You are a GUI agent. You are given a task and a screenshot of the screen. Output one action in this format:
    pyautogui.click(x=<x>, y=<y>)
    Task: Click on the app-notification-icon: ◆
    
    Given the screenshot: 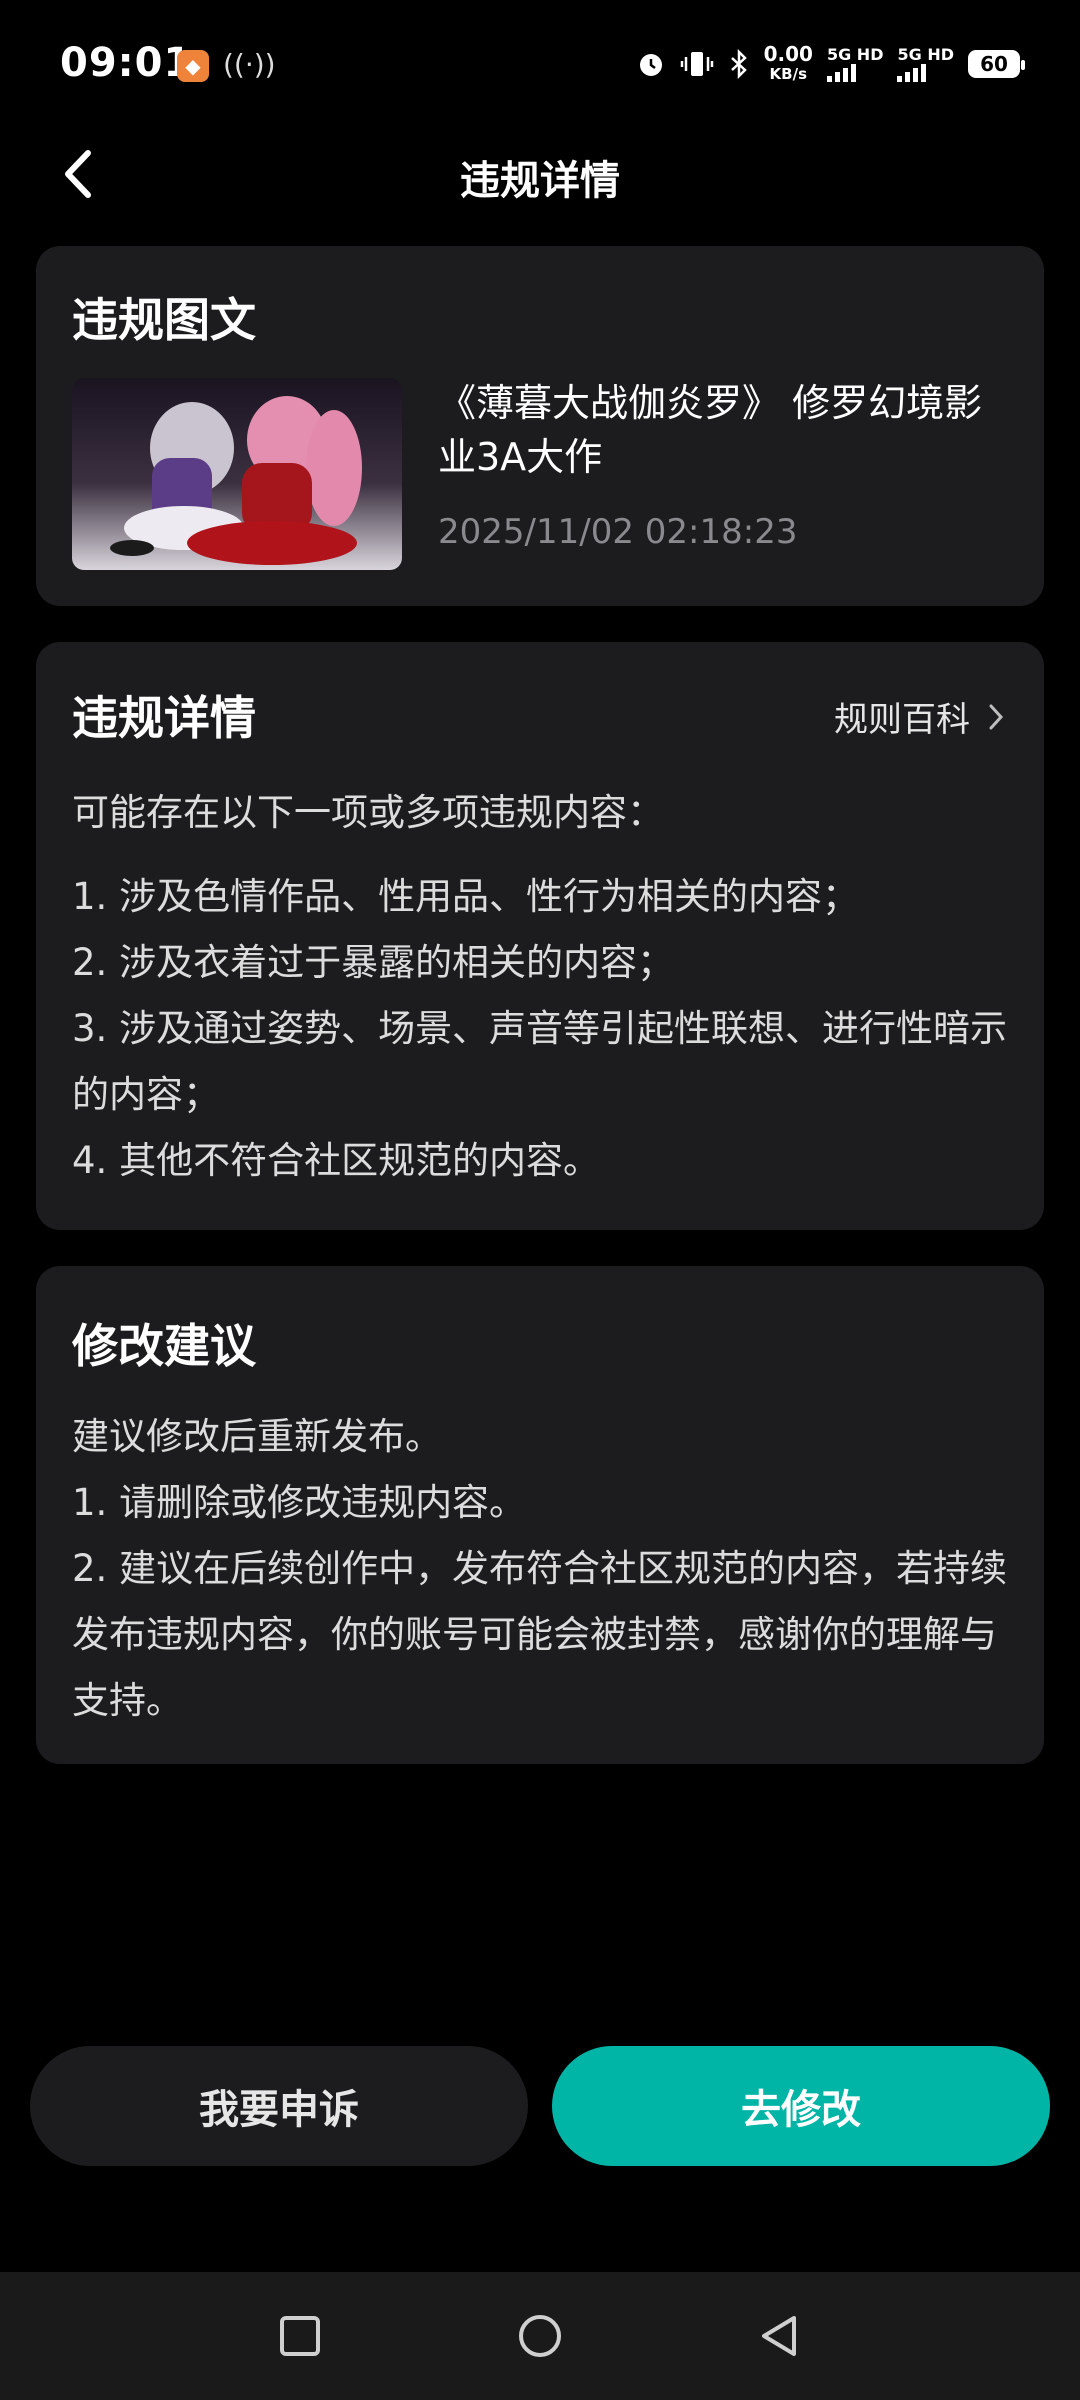 What is the action you would take?
    pyautogui.click(x=193, y=66)
    